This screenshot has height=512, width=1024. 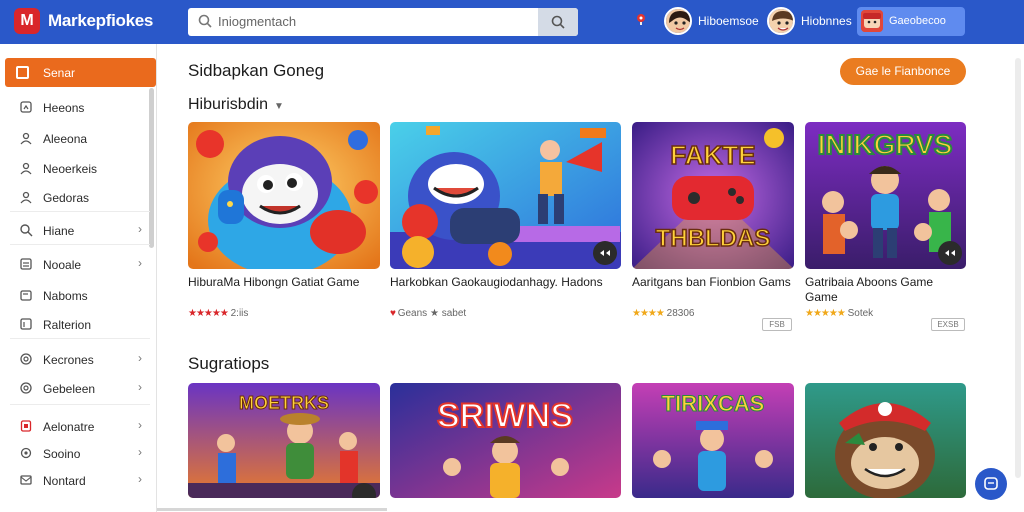 What do you see at coordinates (239, 313) in the screenshot?
I see `rating-value: 2:iis` at bounding box center [239, 313].